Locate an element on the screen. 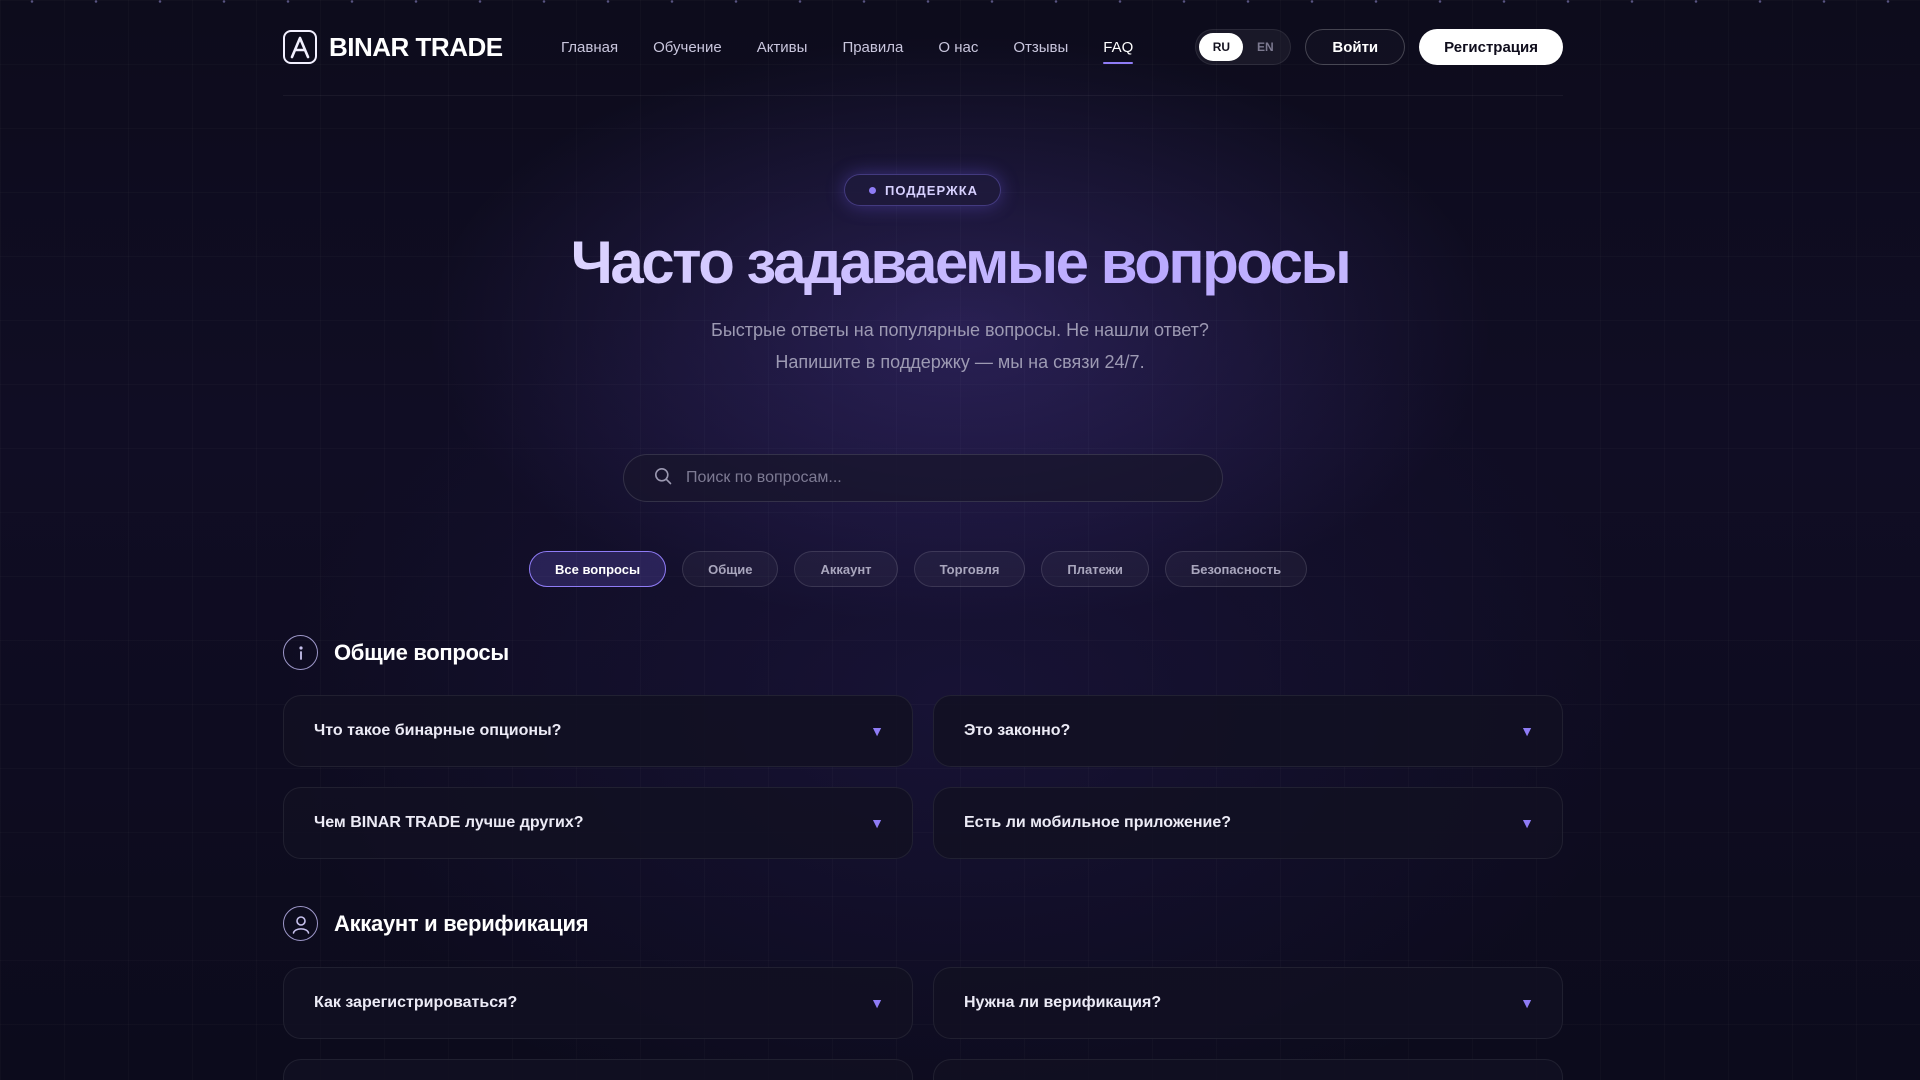 The width and height of the screenshot is (1920, 1080). nav-item-about: О нас is located at coordinates (958, 47).